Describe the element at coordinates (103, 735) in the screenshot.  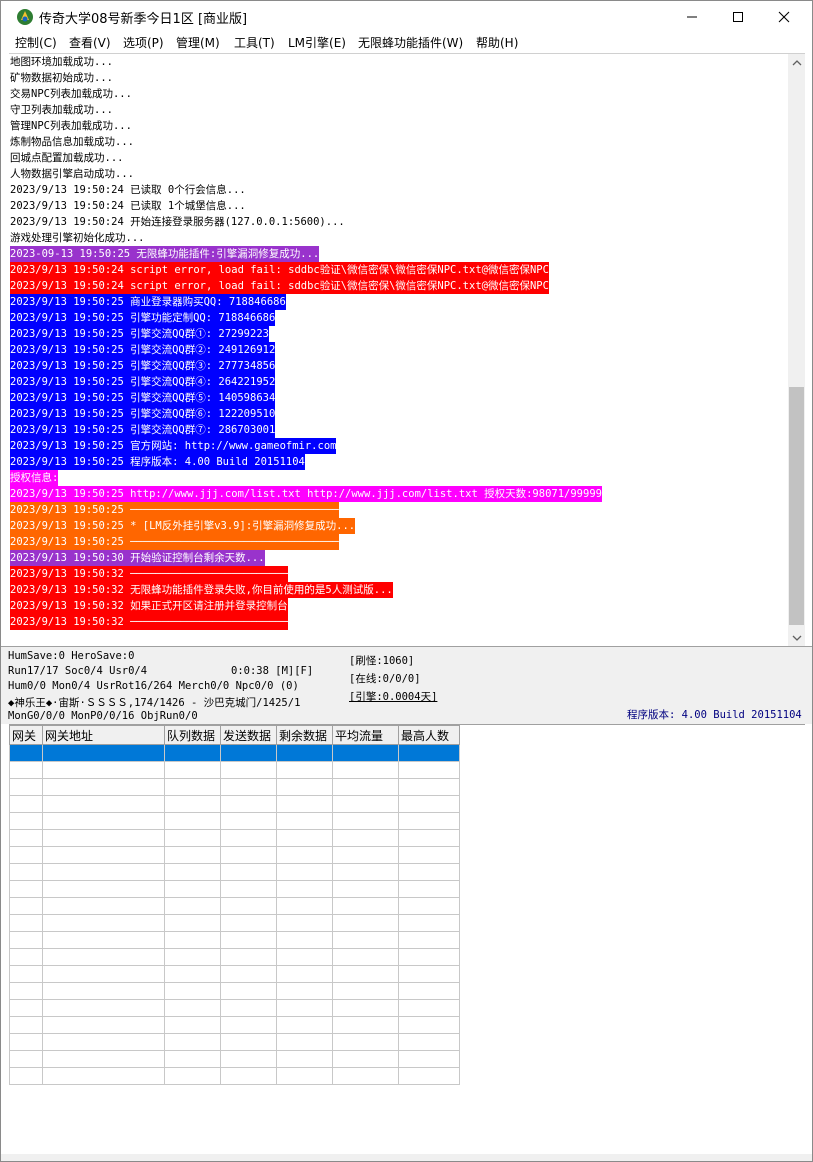
I see `col-gateway-address: 网关地址` at that location.